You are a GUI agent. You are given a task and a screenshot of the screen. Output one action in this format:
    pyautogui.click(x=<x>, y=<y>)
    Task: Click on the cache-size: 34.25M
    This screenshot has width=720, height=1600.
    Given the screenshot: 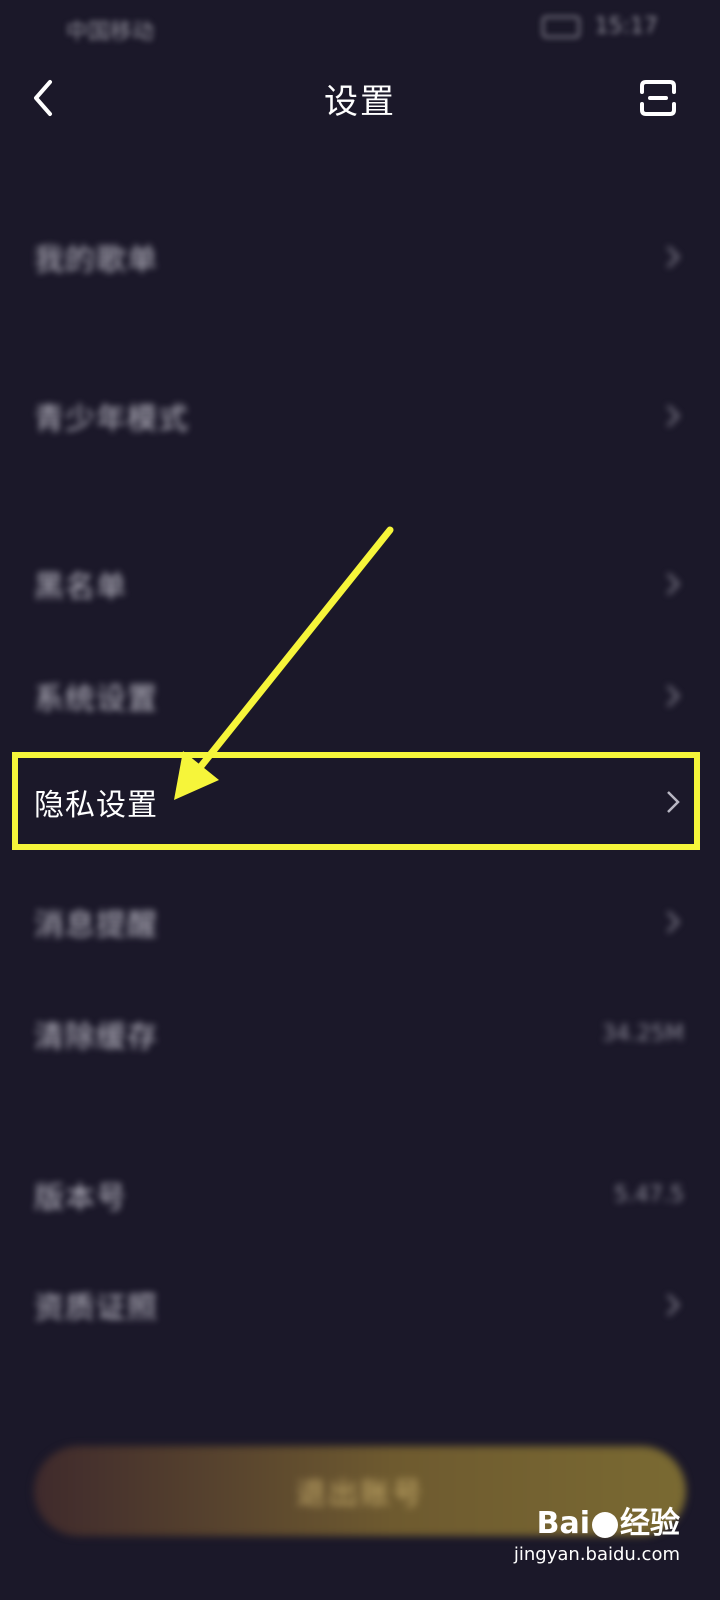 What is the action you would take?
    pyautogui.click(x=643, y=1034)
    